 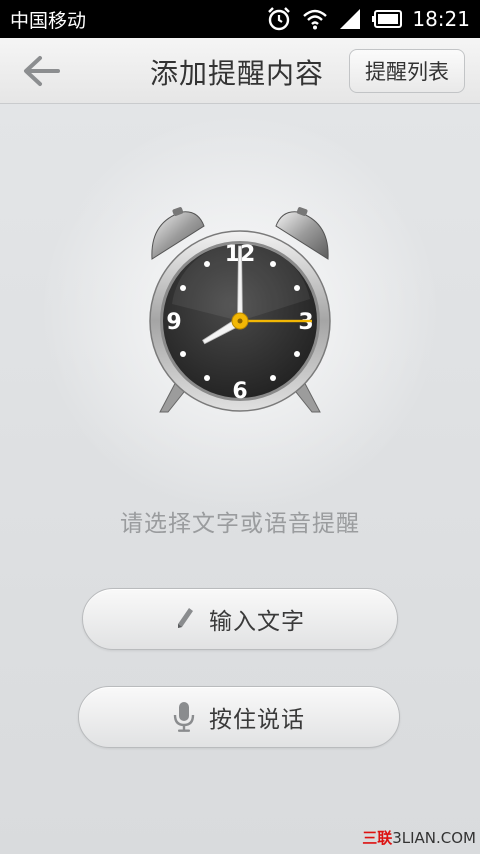 I want to click on watermark-part1: 三联, so click(x=377, y=838).